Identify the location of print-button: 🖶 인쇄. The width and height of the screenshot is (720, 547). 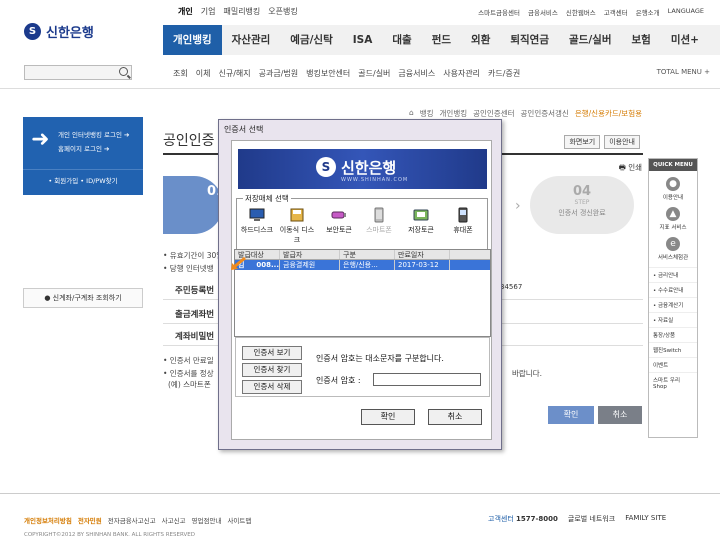
(630, 168).